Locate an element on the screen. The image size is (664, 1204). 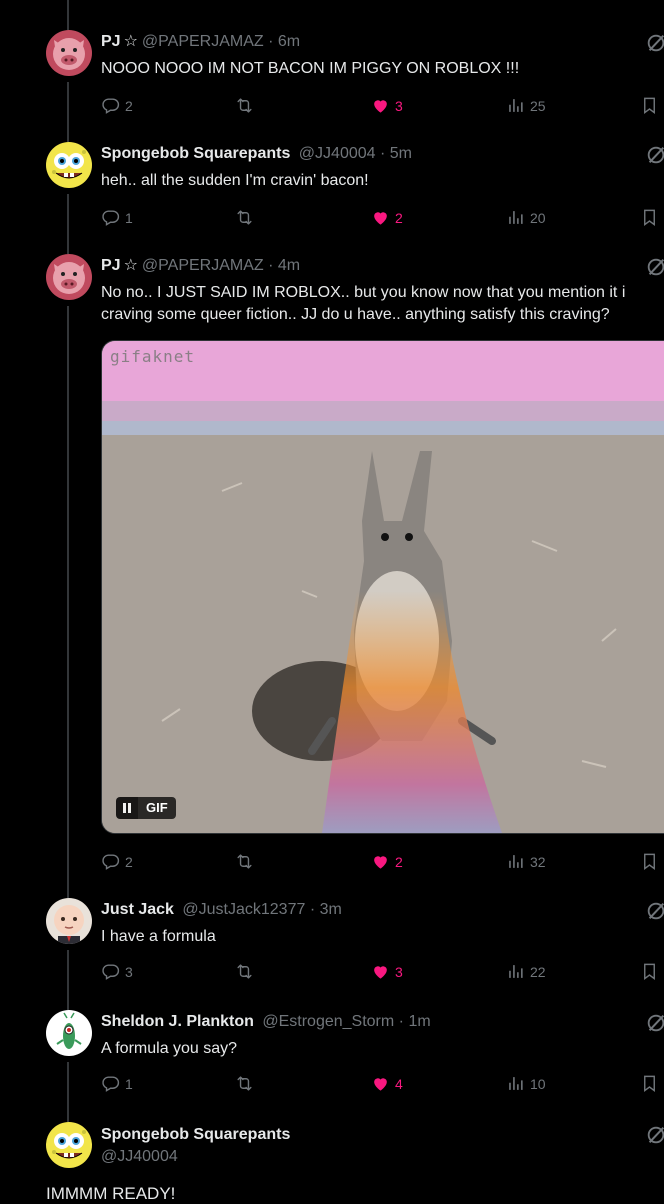
plankton-avatar is located at coordinates (69, 1033).